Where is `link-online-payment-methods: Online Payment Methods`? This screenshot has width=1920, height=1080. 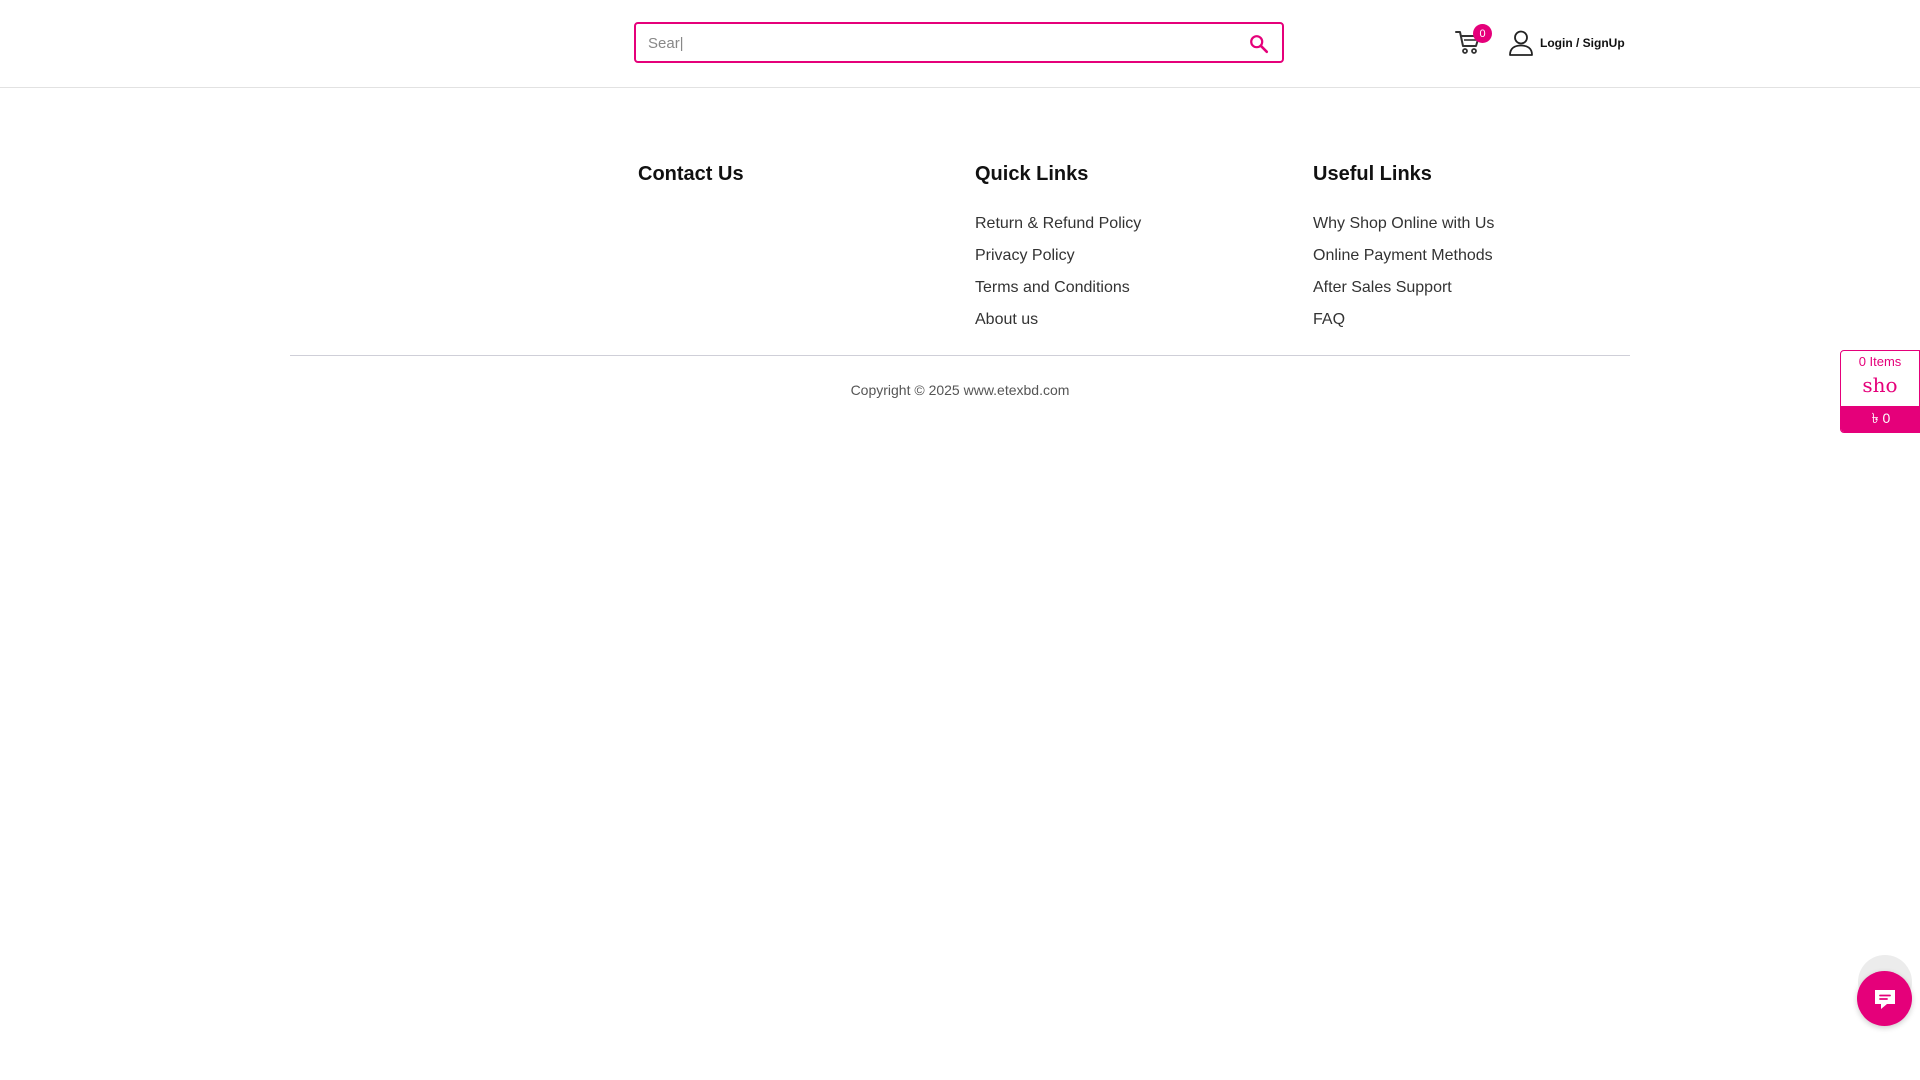 link-online-payment-methods: Online Payment Methods is located at coordinates (1403, 256).